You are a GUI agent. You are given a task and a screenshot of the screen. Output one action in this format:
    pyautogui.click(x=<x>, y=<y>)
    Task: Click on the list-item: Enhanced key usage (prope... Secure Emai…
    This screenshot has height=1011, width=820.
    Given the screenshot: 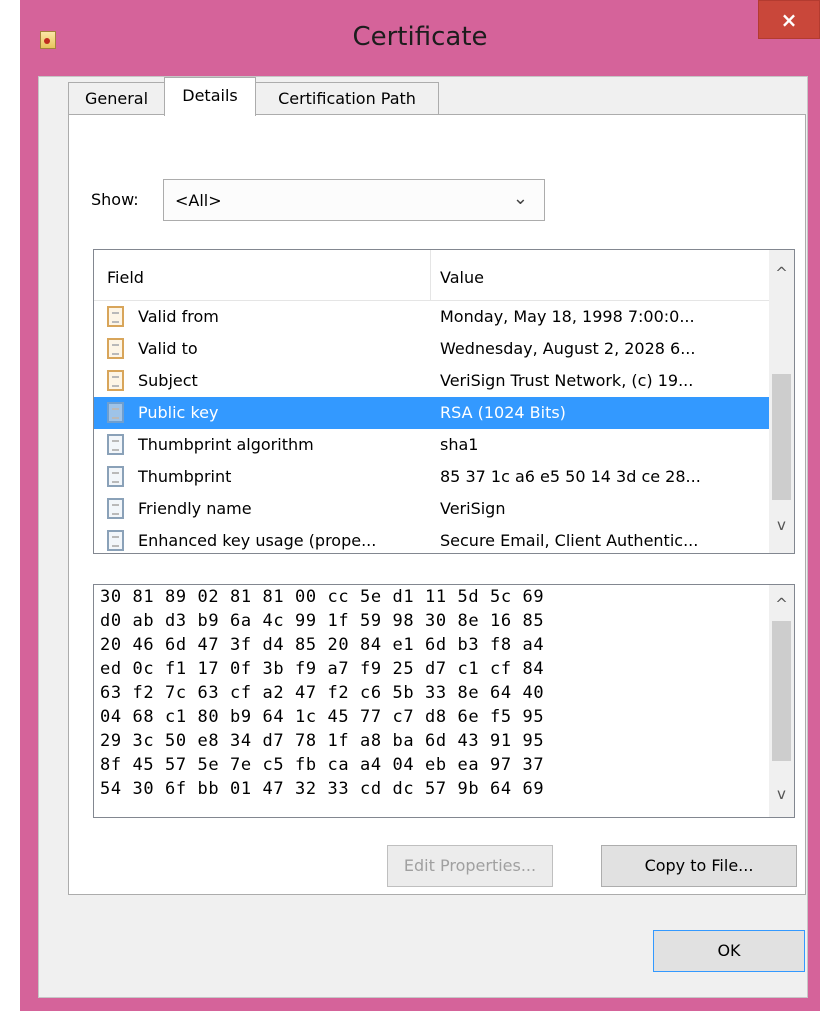 What is the action you would take?
    pyautogui.click(x=432, y=539)
    